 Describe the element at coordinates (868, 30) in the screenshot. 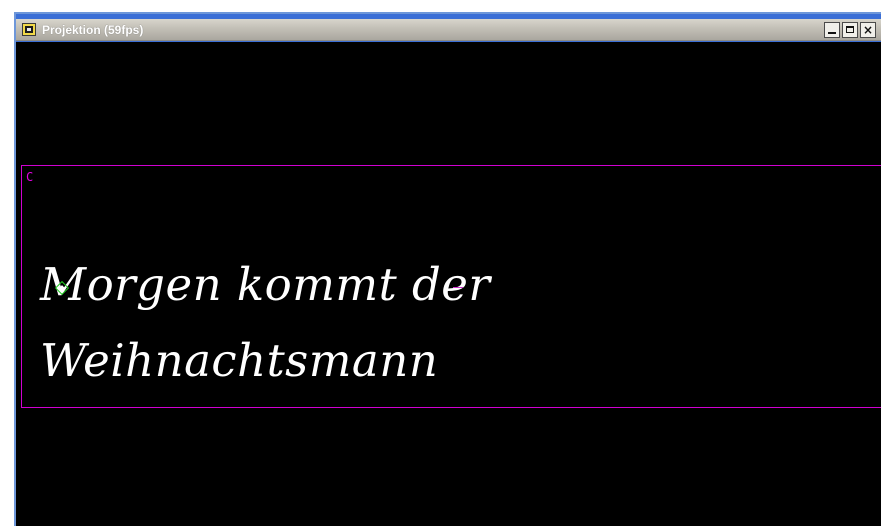

I see `close-button: ×` at that location.